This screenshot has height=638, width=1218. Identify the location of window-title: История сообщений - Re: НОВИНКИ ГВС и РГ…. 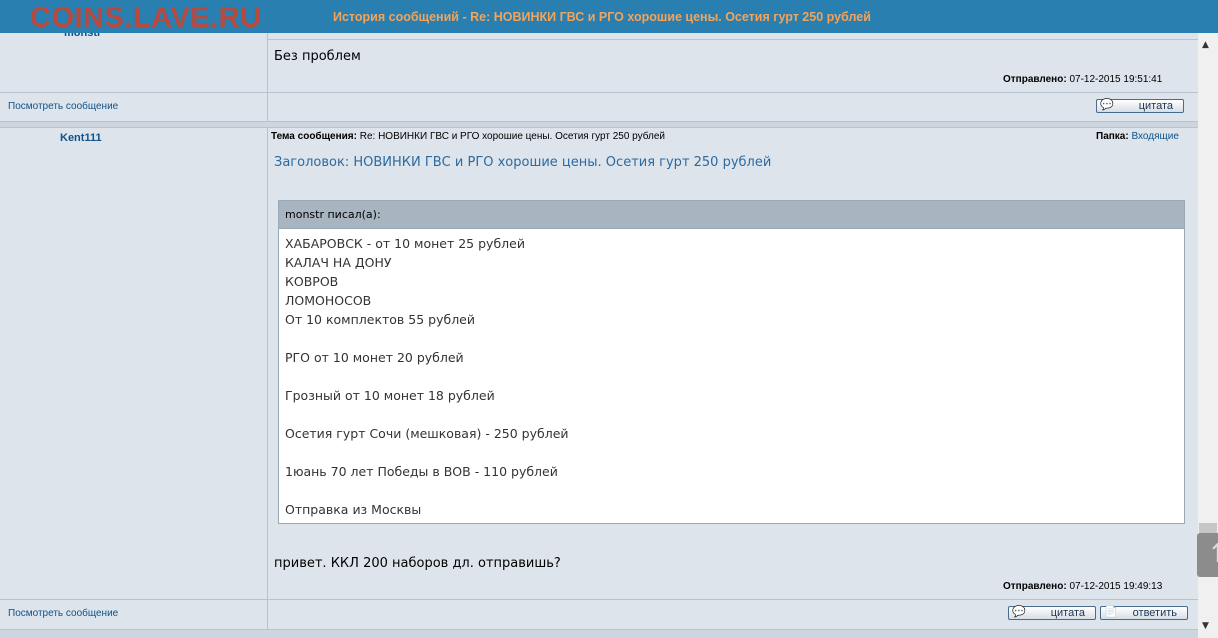
(602, 17).